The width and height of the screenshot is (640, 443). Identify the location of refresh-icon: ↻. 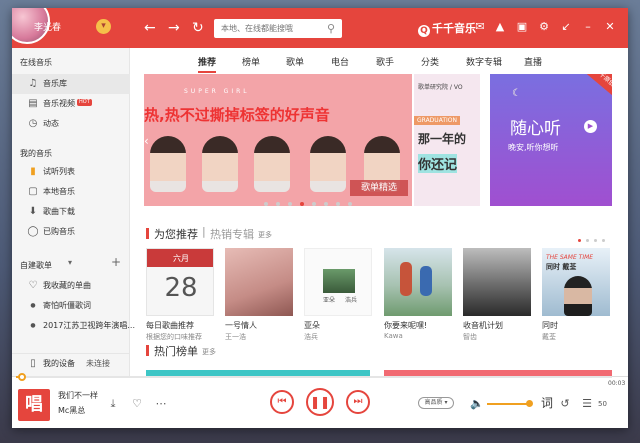
(198, 28).